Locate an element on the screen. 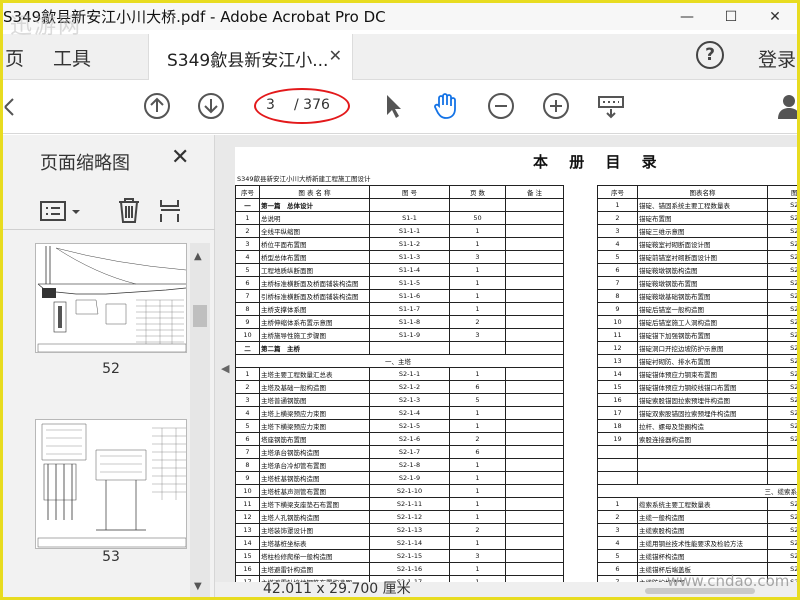 This screenshot has width=800, height=600. table-cell: 9 is located at coordinates (247, 478).